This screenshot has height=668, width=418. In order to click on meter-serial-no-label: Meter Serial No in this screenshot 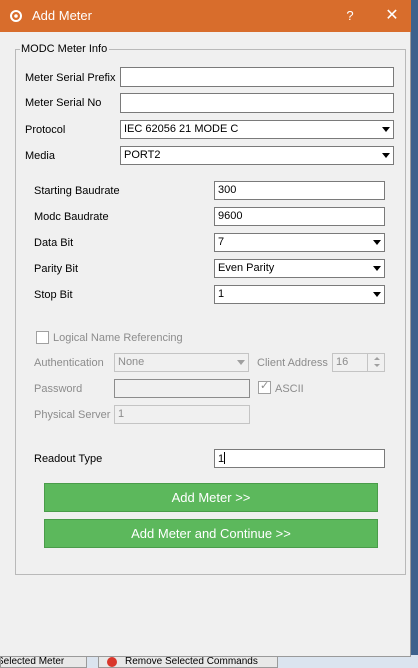, I will do `click(63, 103)`.